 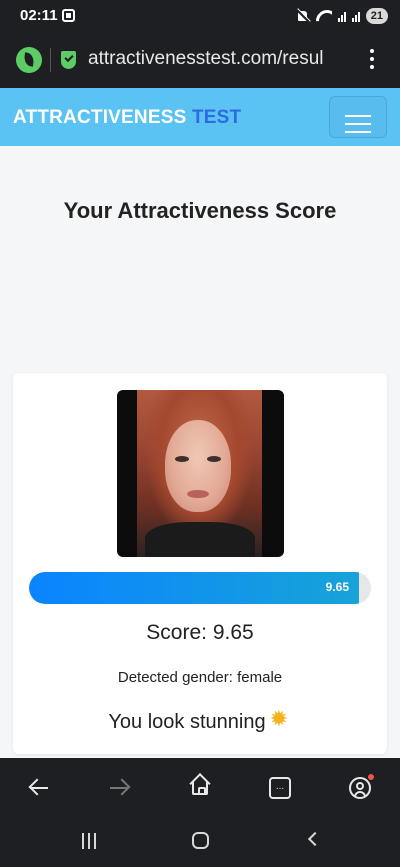 I want to click on url-divider, so click(x=50, y=60).